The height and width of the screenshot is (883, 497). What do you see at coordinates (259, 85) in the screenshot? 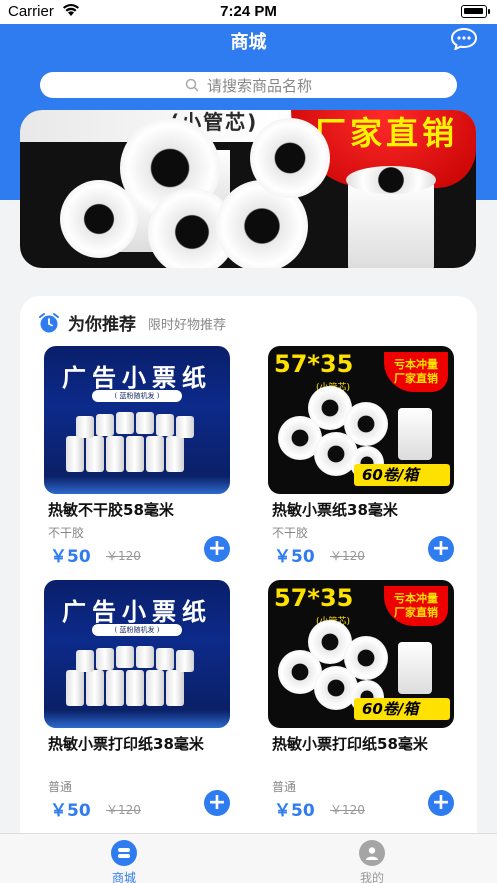
I see `search-placeholder: 请搜索商品名称` at bounding box center [259, 85].